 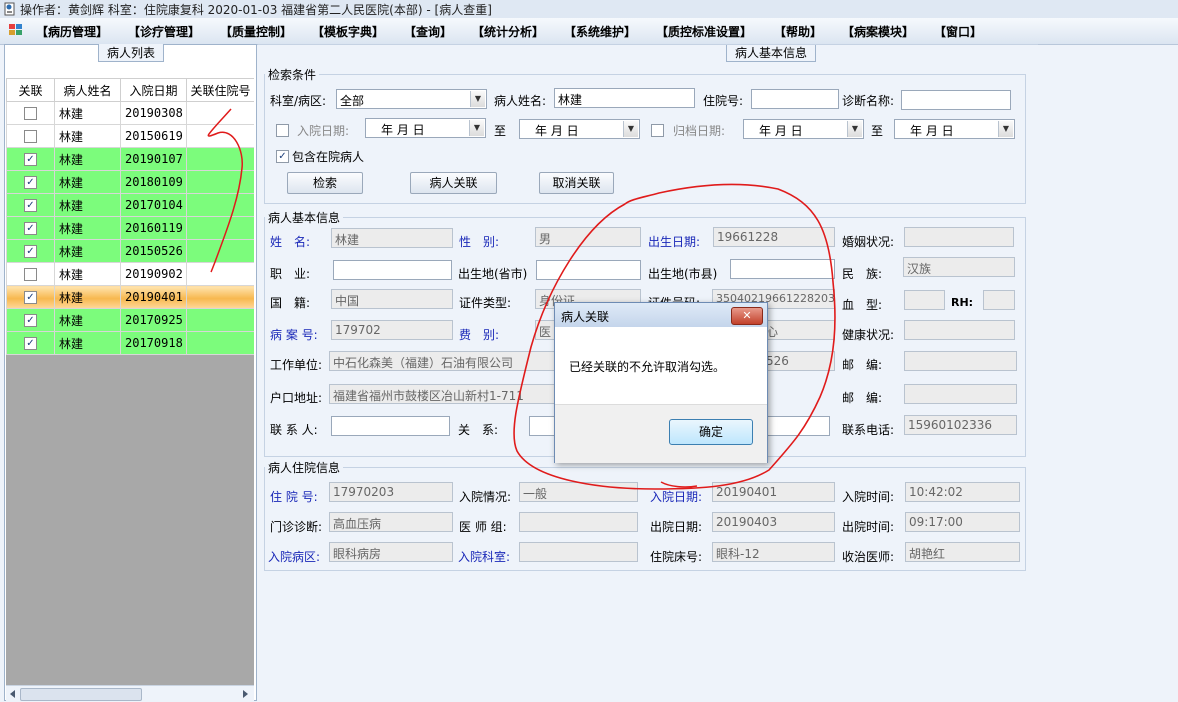 I want to click on menu-system: 【系统维护】, so click(x=600, y=31).